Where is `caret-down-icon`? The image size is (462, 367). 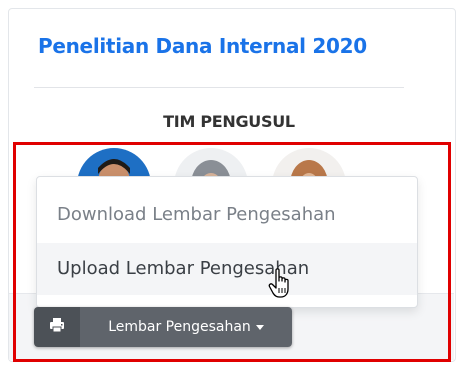
caret-down-icon is located at coordinates (259, 327).